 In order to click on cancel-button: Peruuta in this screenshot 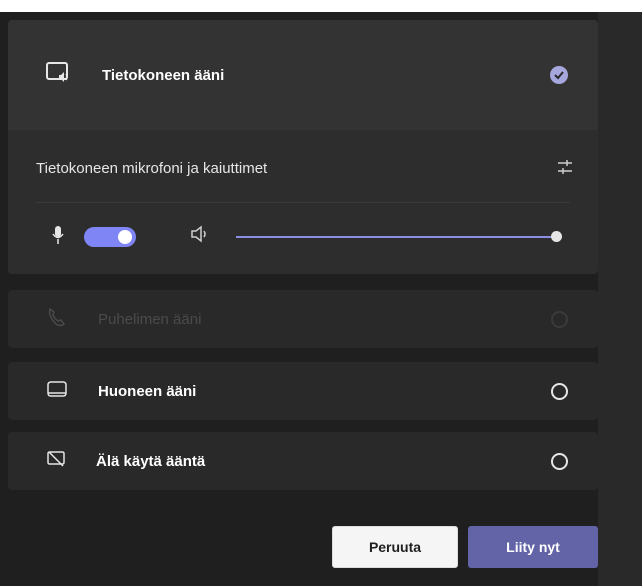, I will do `click(395, 547)`.